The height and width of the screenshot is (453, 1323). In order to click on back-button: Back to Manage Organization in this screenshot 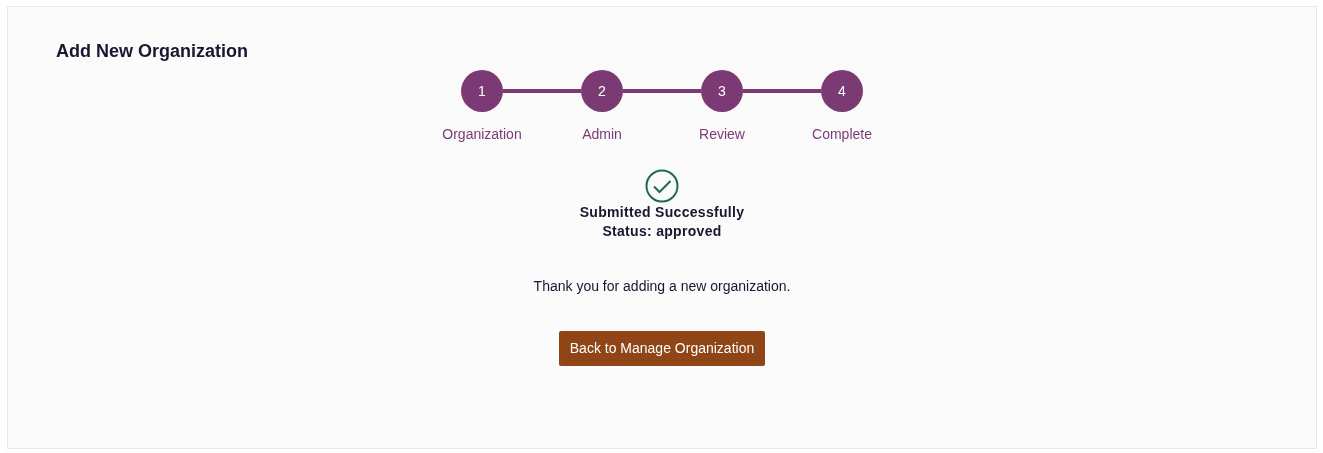, I will do `click(662, 348)`.